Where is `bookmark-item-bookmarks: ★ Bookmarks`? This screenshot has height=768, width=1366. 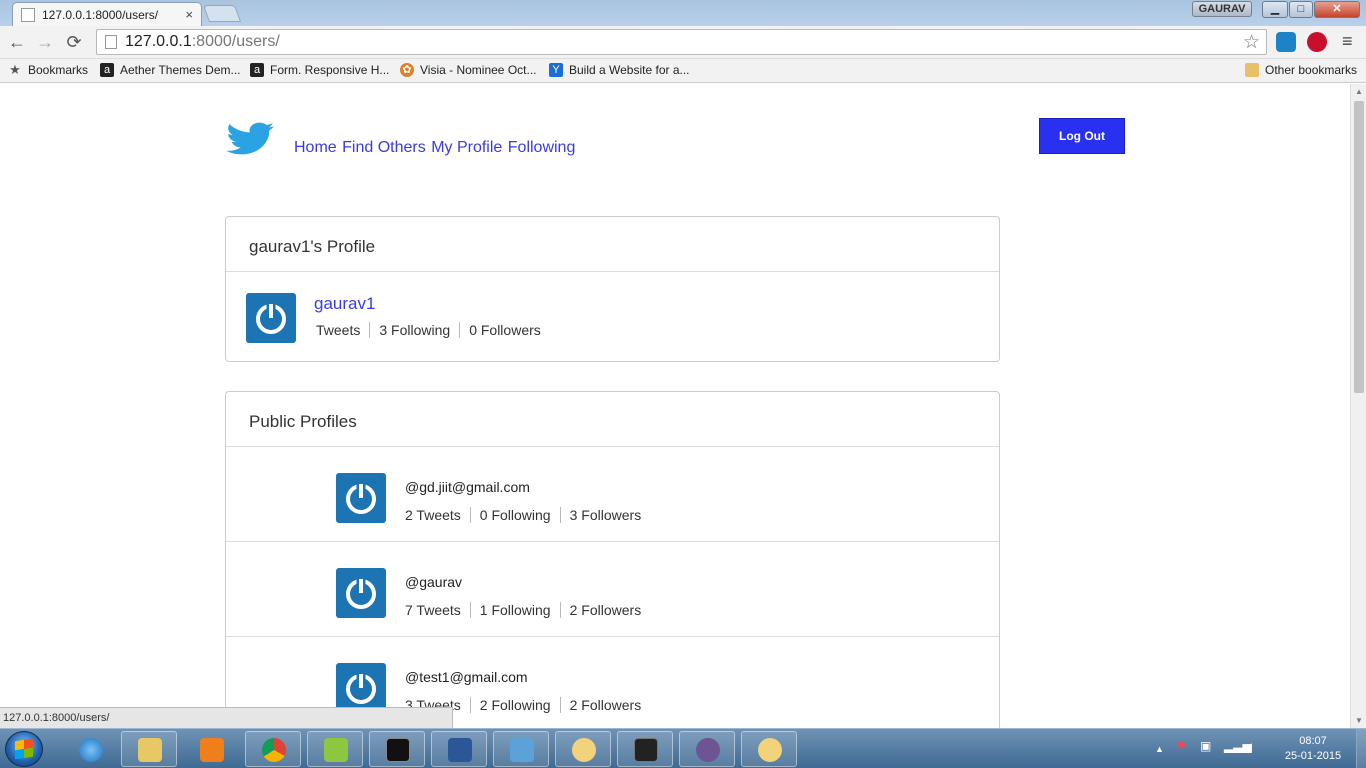 bookmark-item-bookmarks: ★ Bookmarks is located at coordinates (48, 70).